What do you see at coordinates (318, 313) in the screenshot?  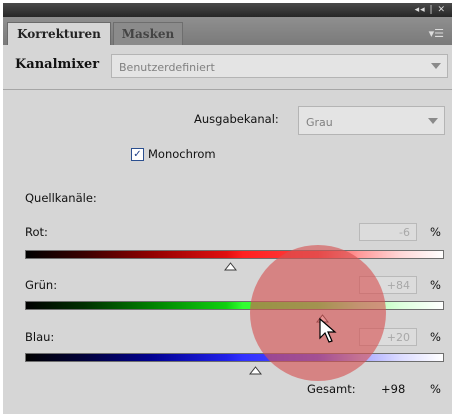 I see `click-highlight` at bounding box center [318, 313].